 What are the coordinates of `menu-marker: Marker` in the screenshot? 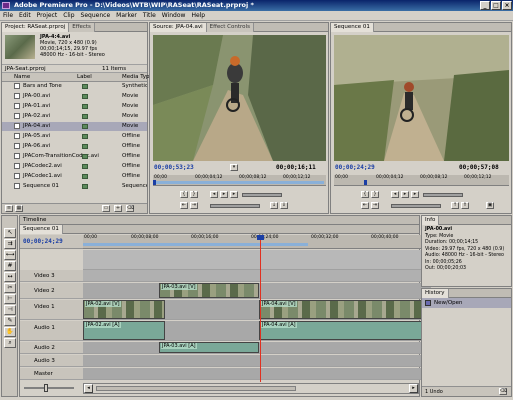 It's located at (126, 16).